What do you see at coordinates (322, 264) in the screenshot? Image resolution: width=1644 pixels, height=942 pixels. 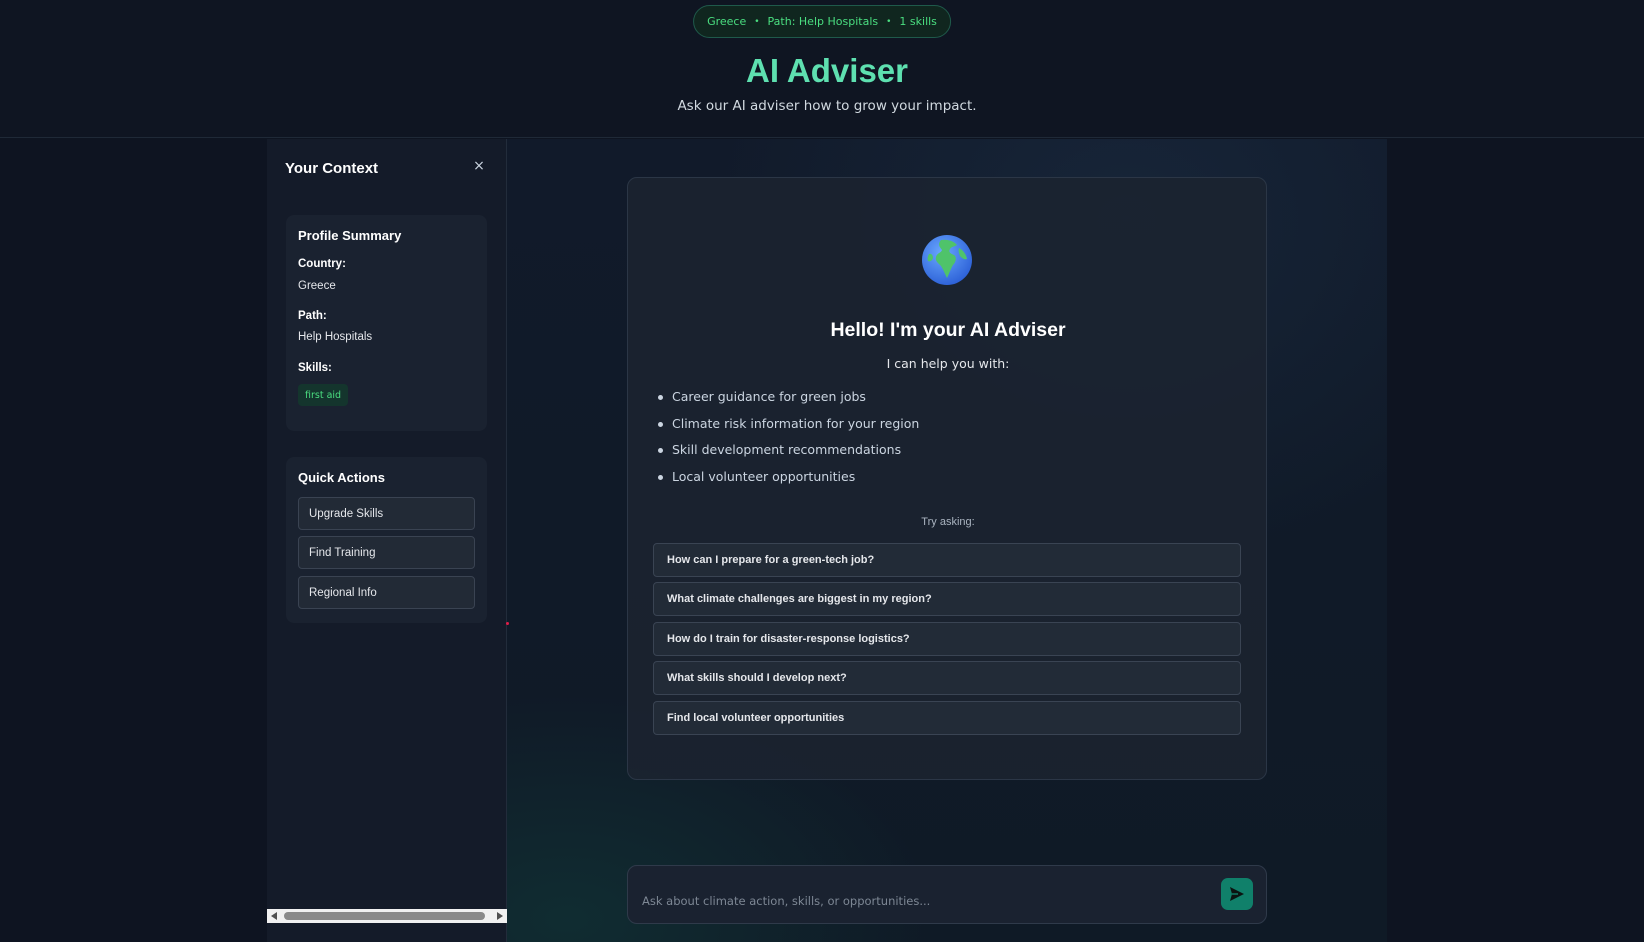 I see `country-label: Country:` at bounding box center [322, 264].